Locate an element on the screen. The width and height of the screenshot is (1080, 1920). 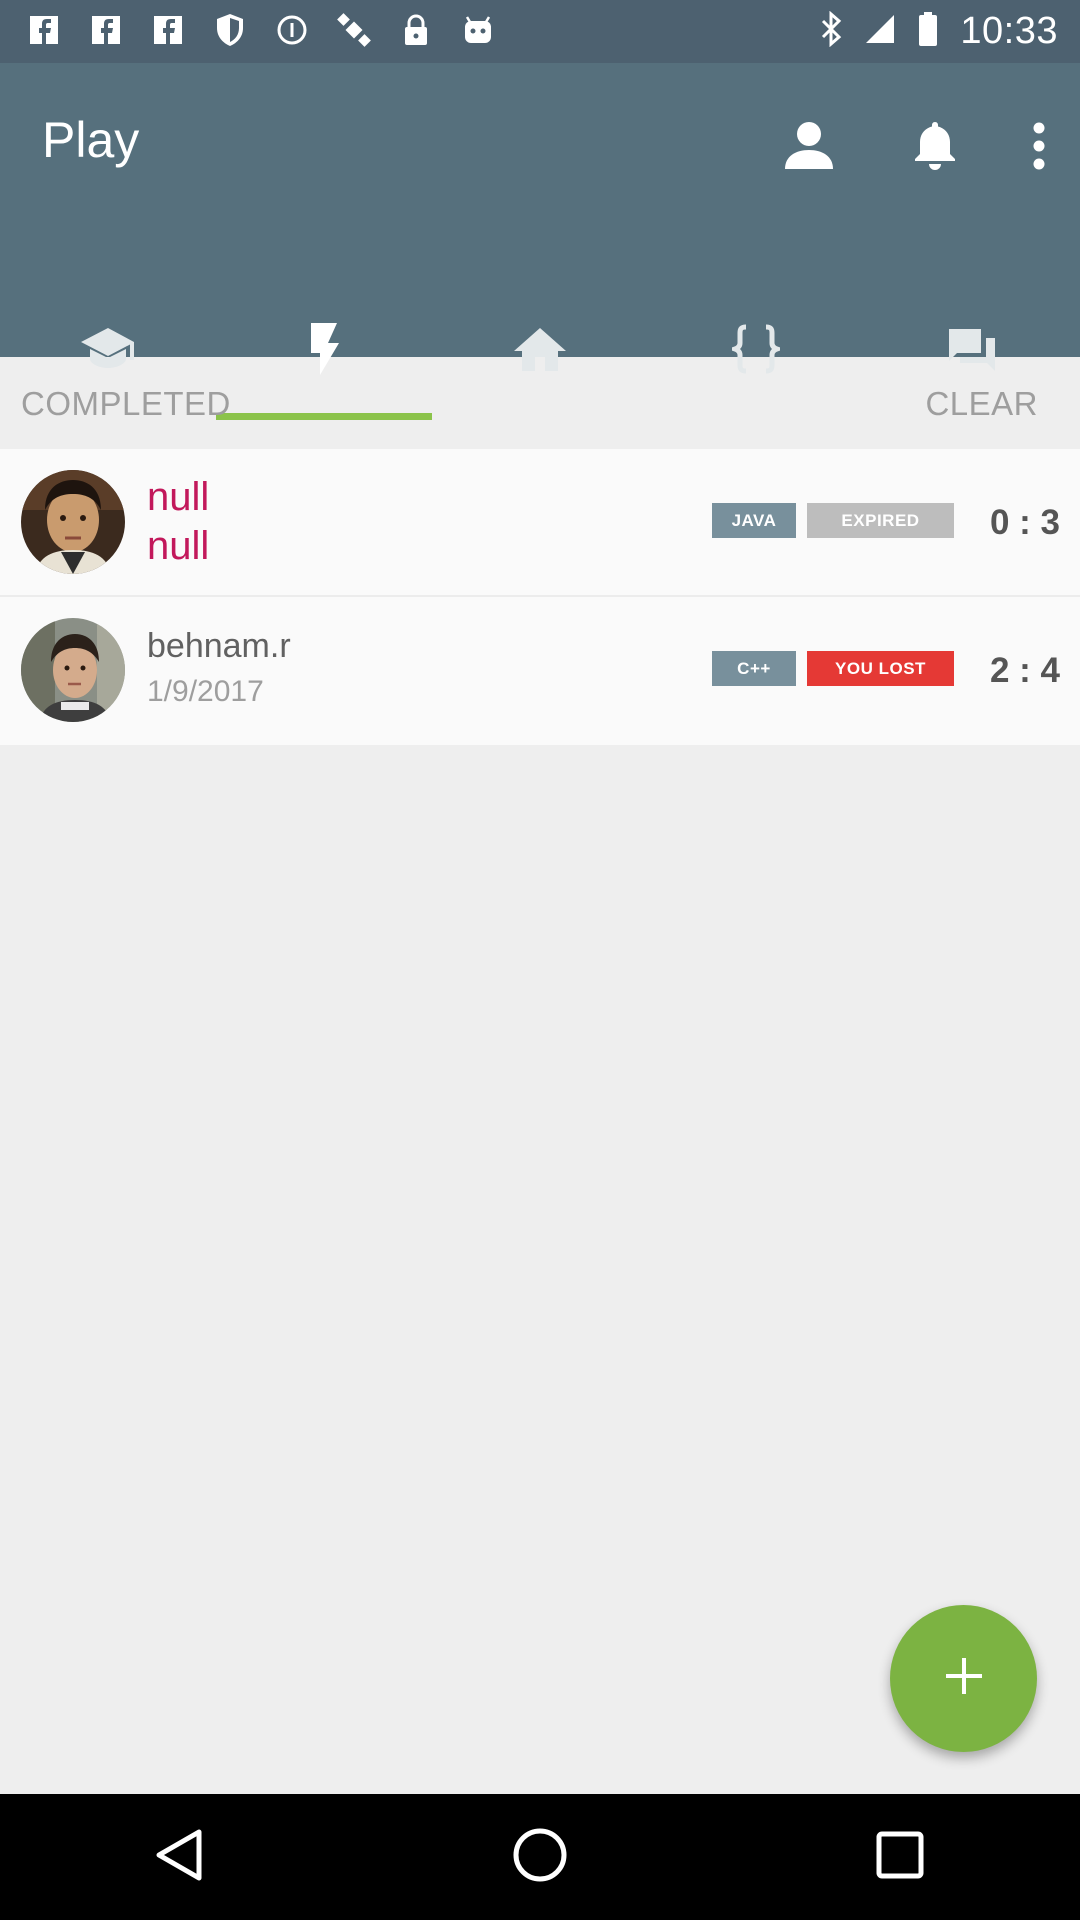
recents-icon is located at coordinates (900, 1857).